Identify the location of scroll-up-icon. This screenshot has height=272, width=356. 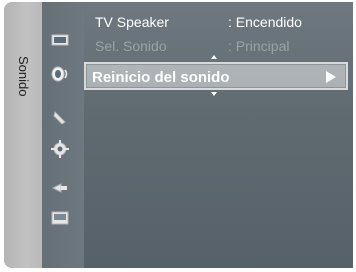
(214, 57).